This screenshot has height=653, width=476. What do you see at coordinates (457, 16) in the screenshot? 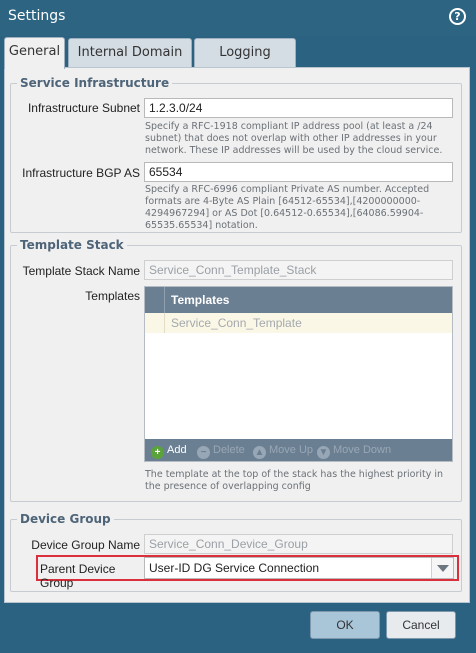
I see `help-icon: ?` at bounding box center [457, 16].